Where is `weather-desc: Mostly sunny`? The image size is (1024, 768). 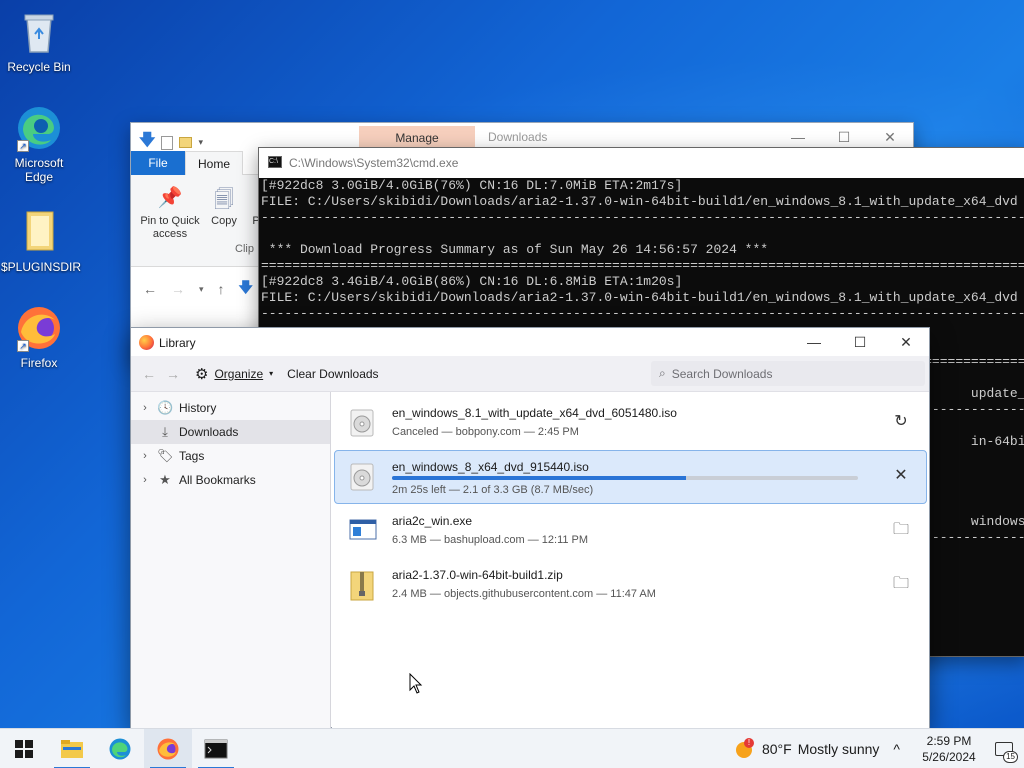
weather-desc: Mostly sunny is located at coordinates (838, 749).